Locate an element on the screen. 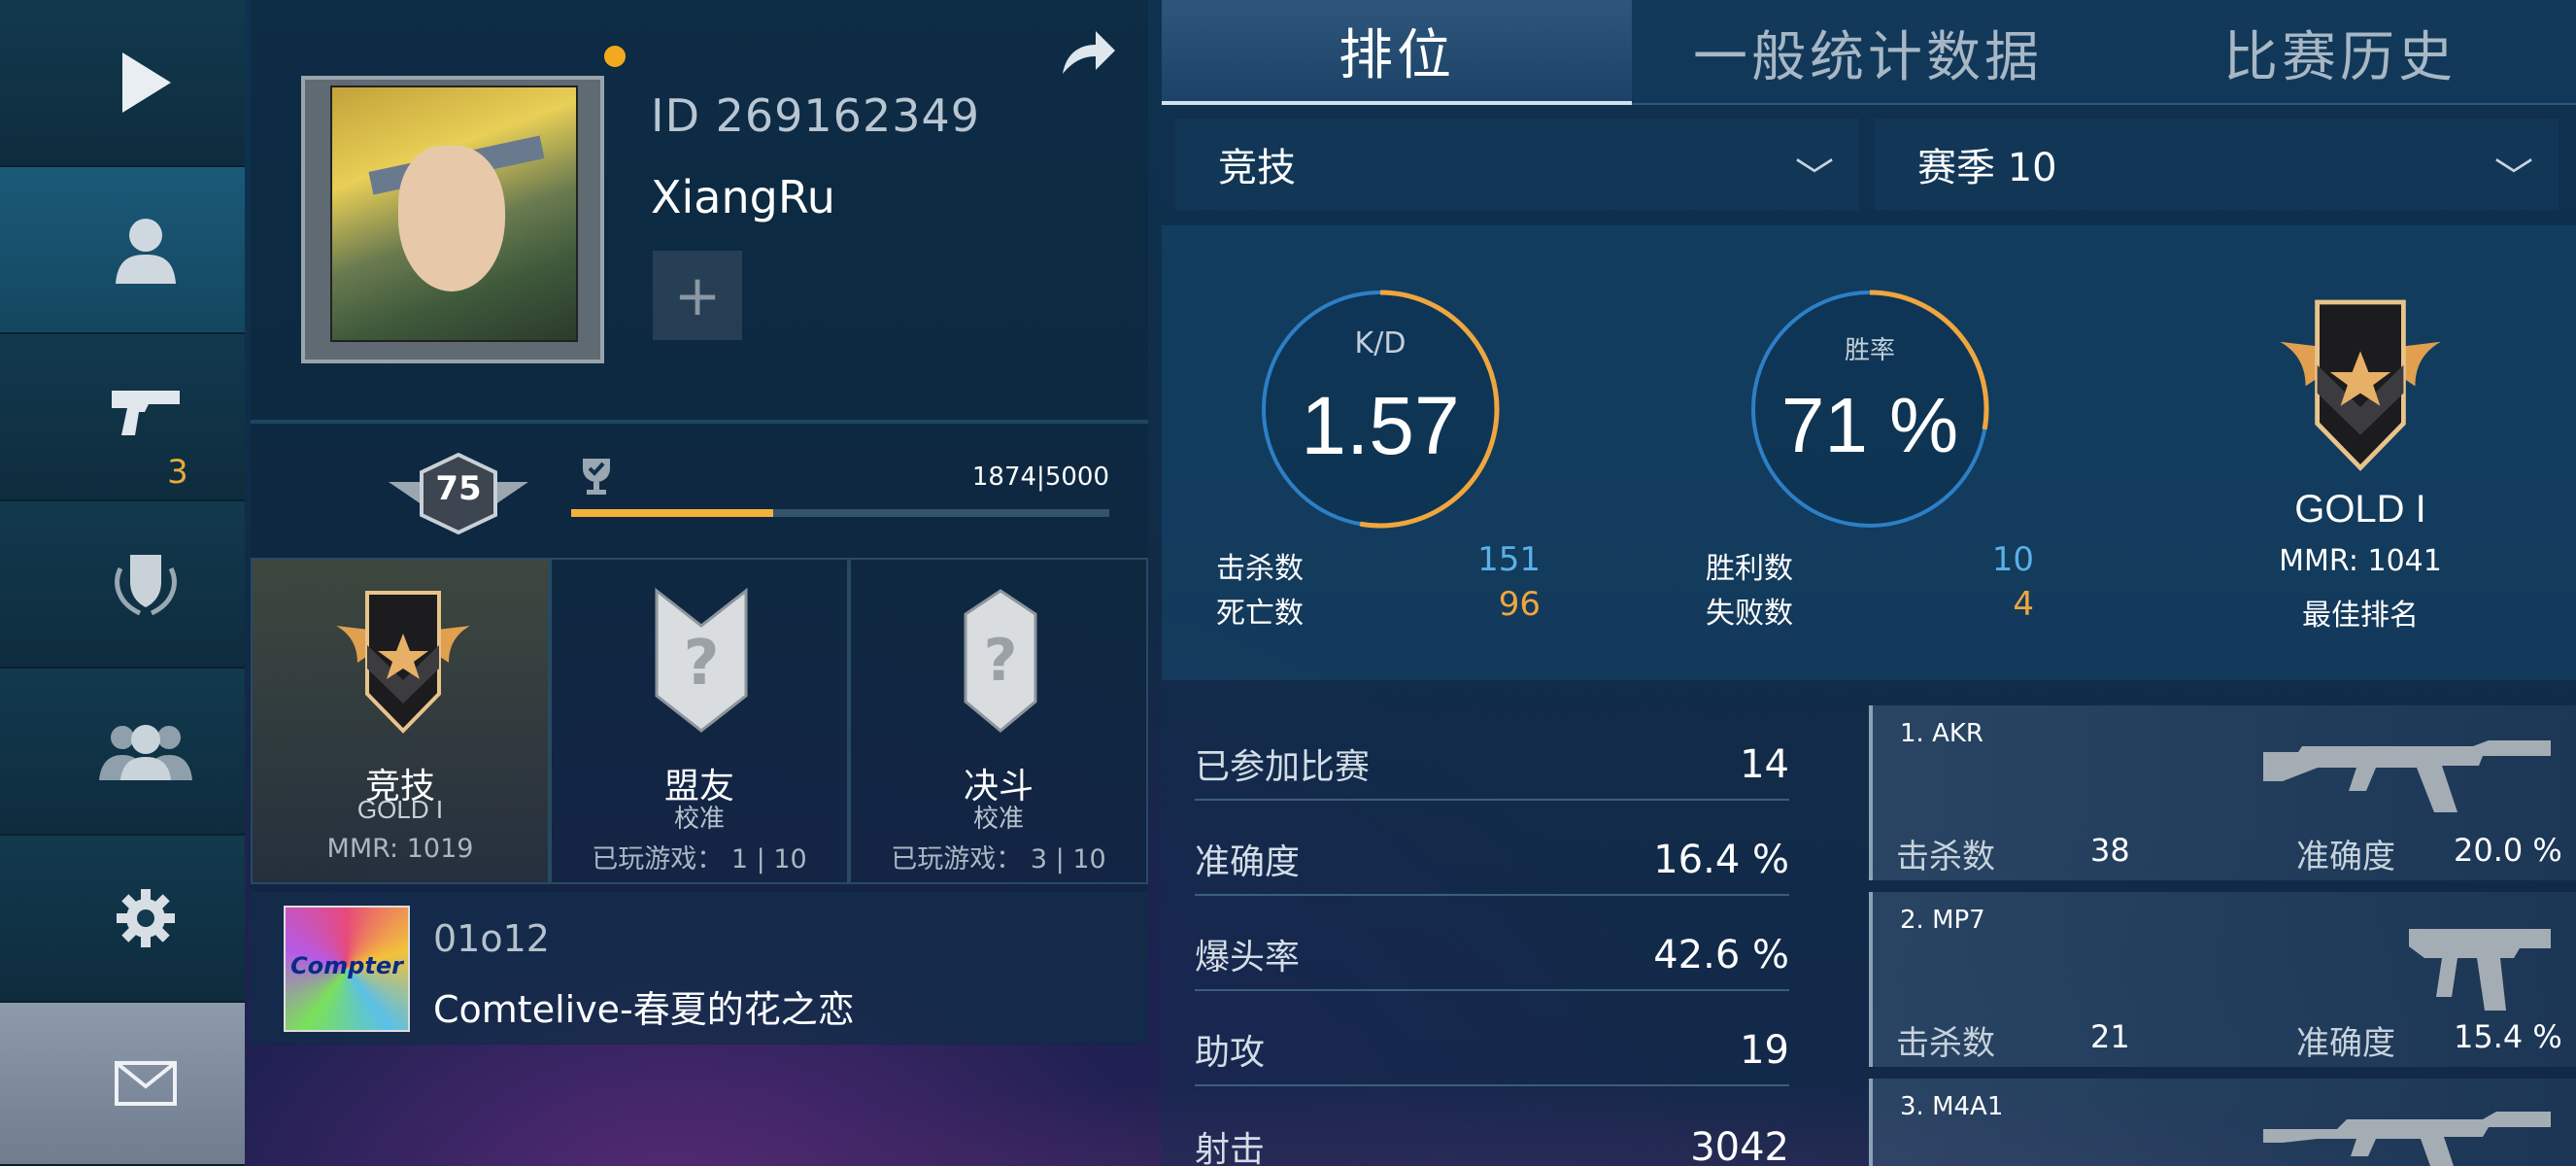  gear-icon is located at coordinates (146, 918).